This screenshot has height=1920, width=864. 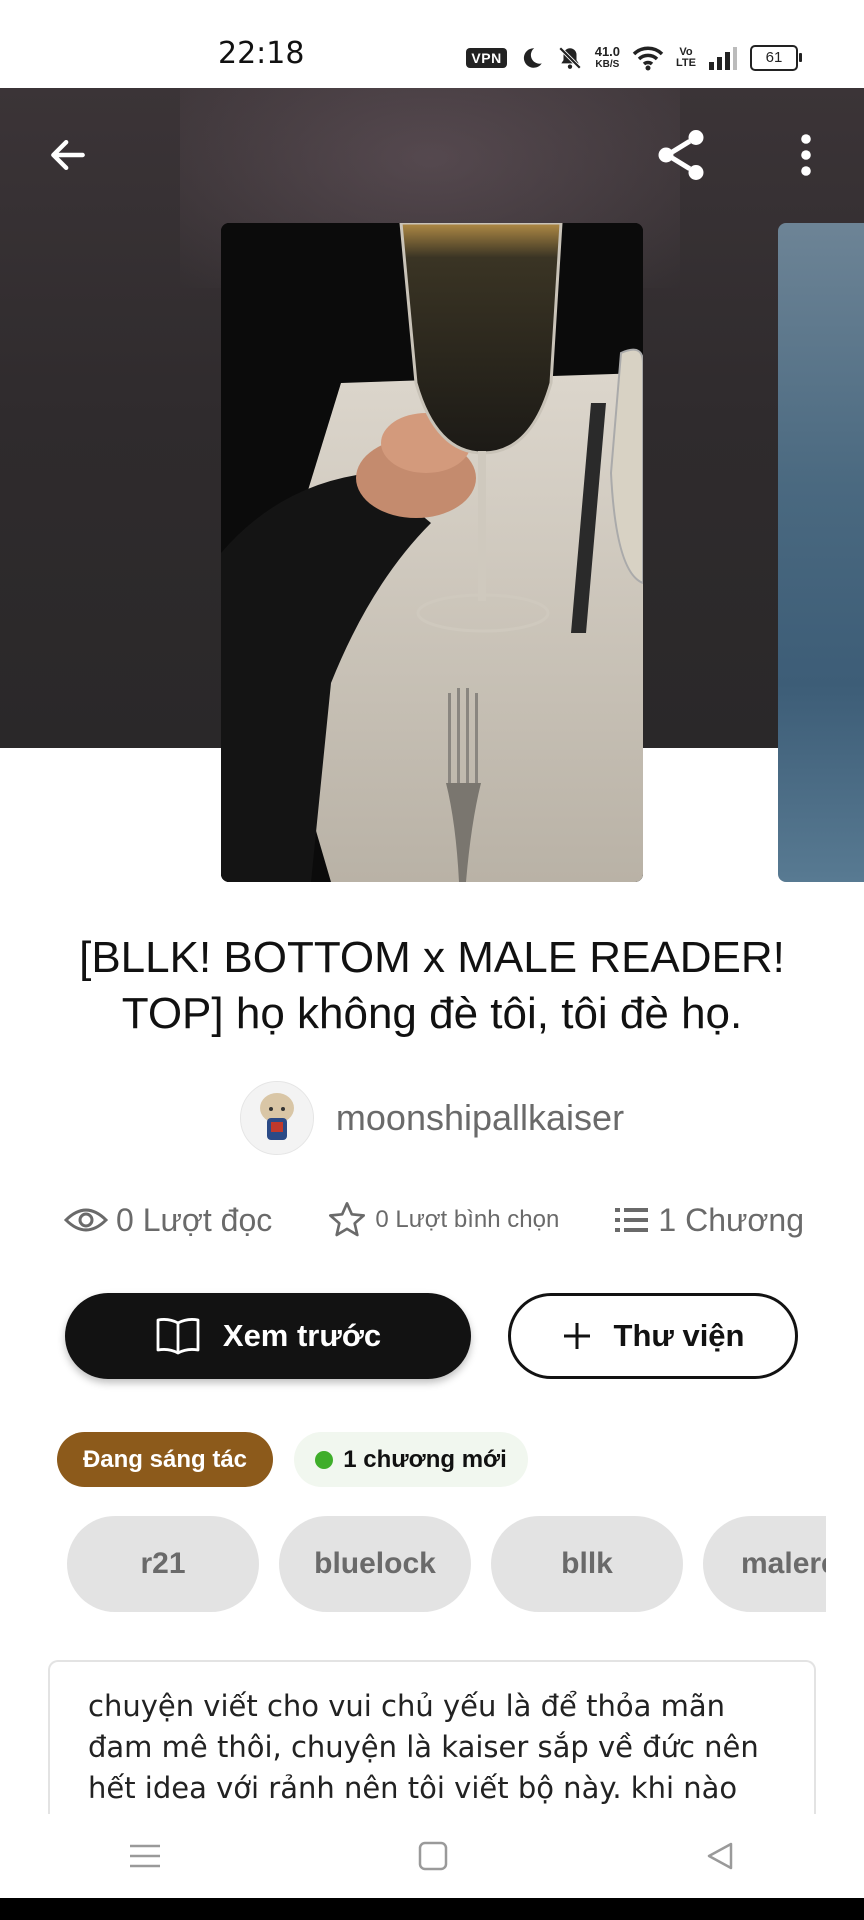 What do you see at coordinates (432, 44) in the screenshot?
I see `status-bar: 22:18 VPN 41.0 KB/S Vo LTE 61` at bounding box center [432, 44].